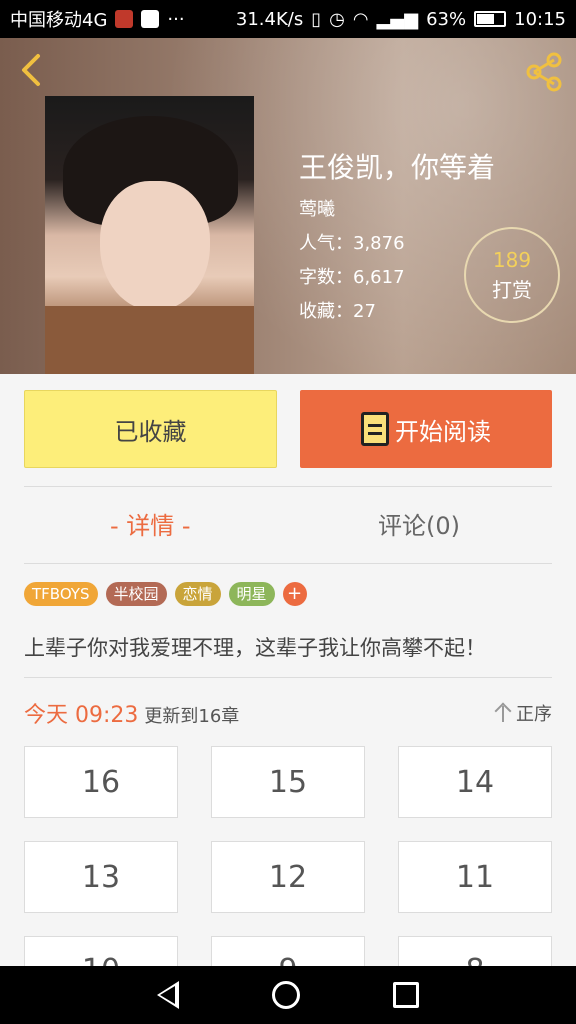 The height and width of the screenshot is (1024, 576). I want to click on system-navigation-bar, so click(288, 995).